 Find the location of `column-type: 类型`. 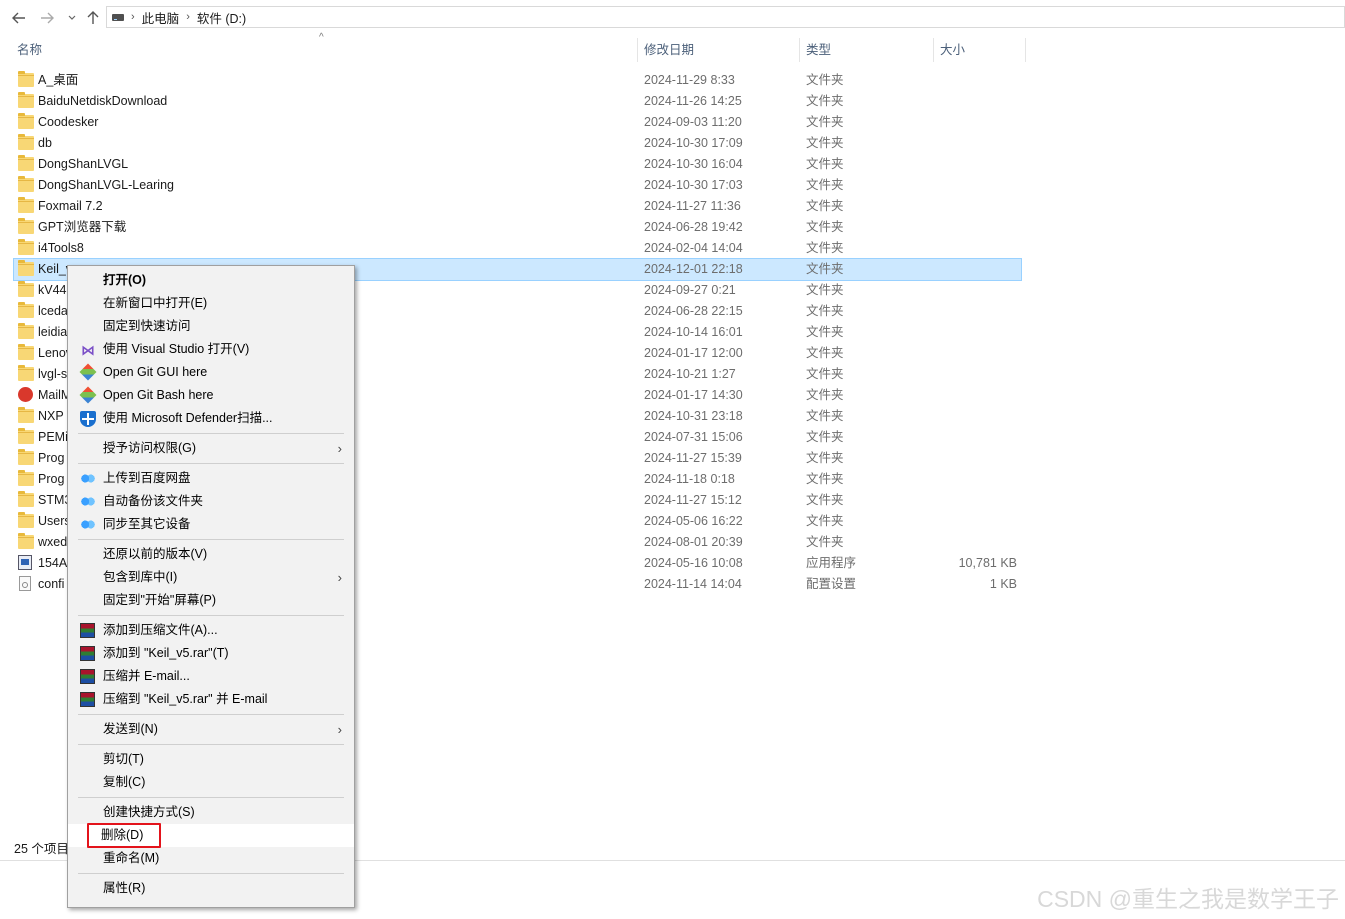

column-type: 类型 is located at coordinates (818, 50).